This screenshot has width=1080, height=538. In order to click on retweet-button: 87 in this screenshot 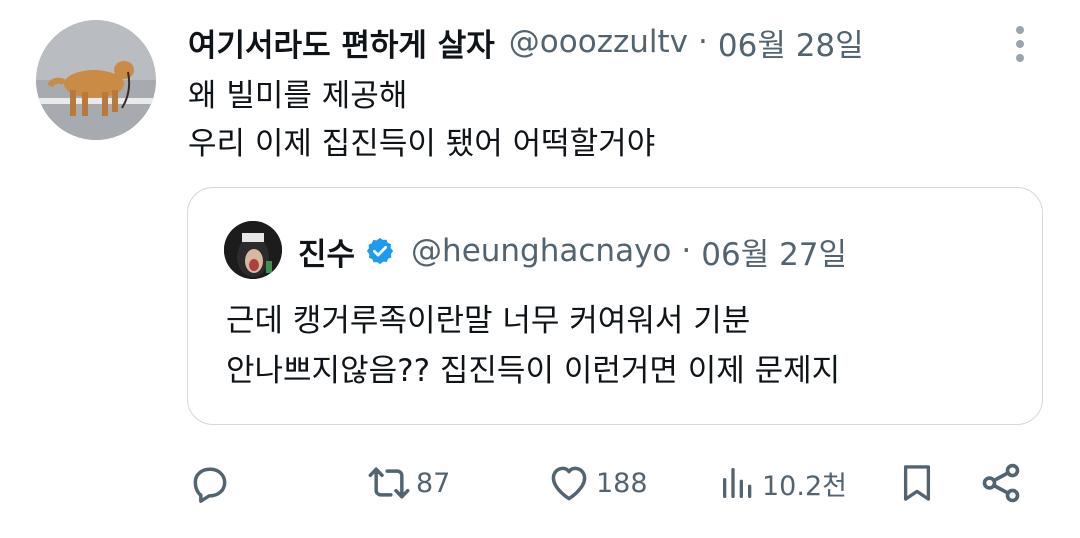, I will do `click(408, 483)`.